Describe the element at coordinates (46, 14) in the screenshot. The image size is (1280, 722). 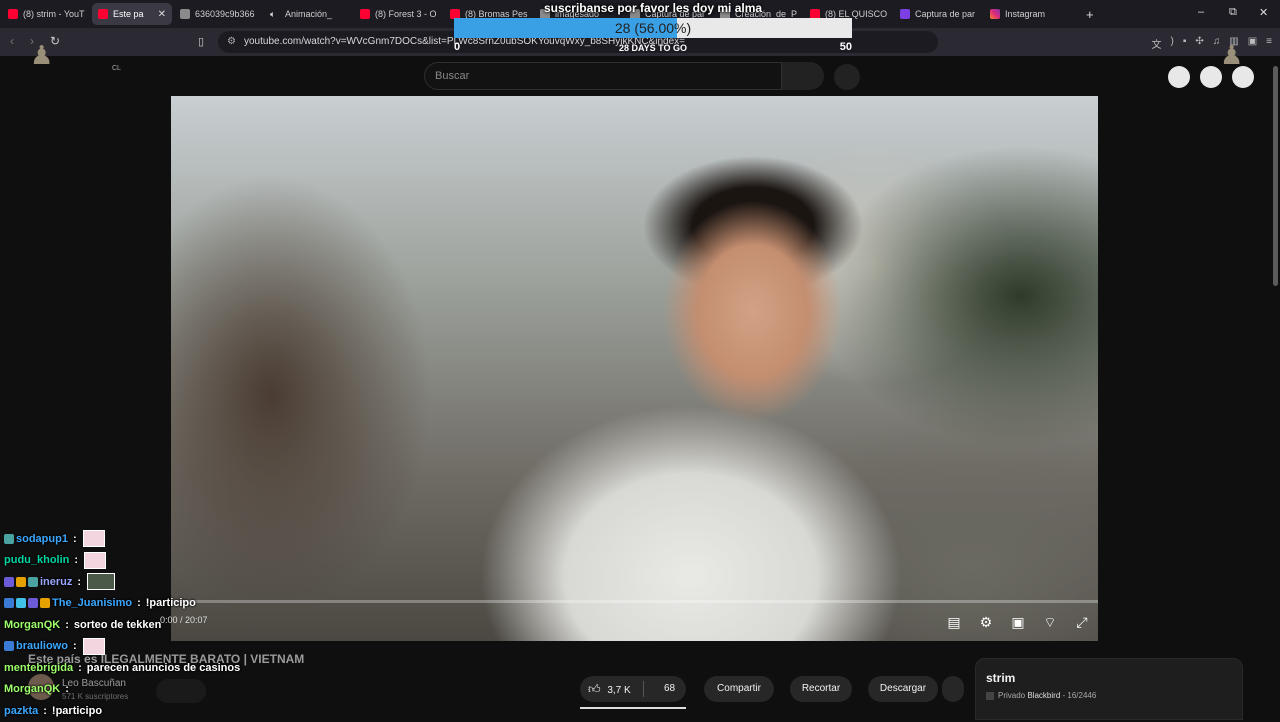
I see `browser-tab: (8) strim - YouT` at that location.